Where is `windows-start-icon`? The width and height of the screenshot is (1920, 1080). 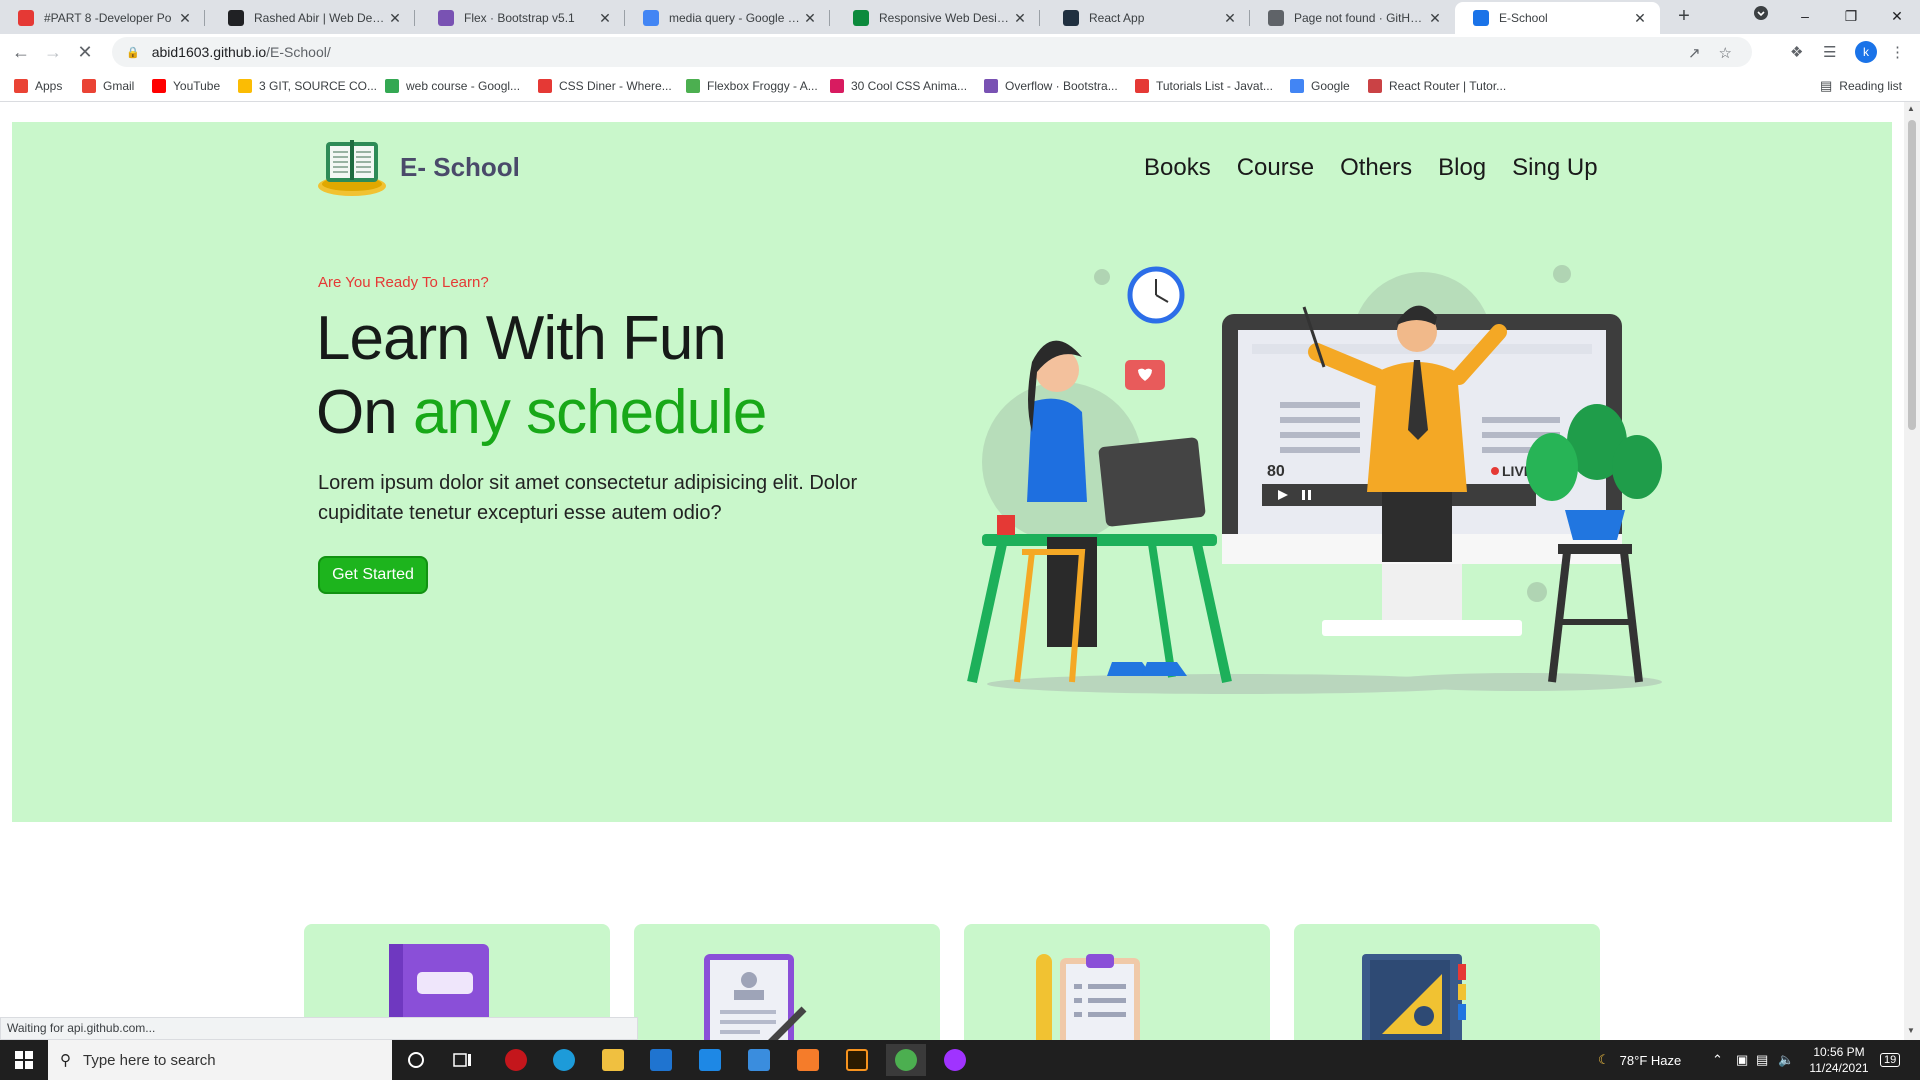 windows-start-icon is located at coordinates (24, 1060).